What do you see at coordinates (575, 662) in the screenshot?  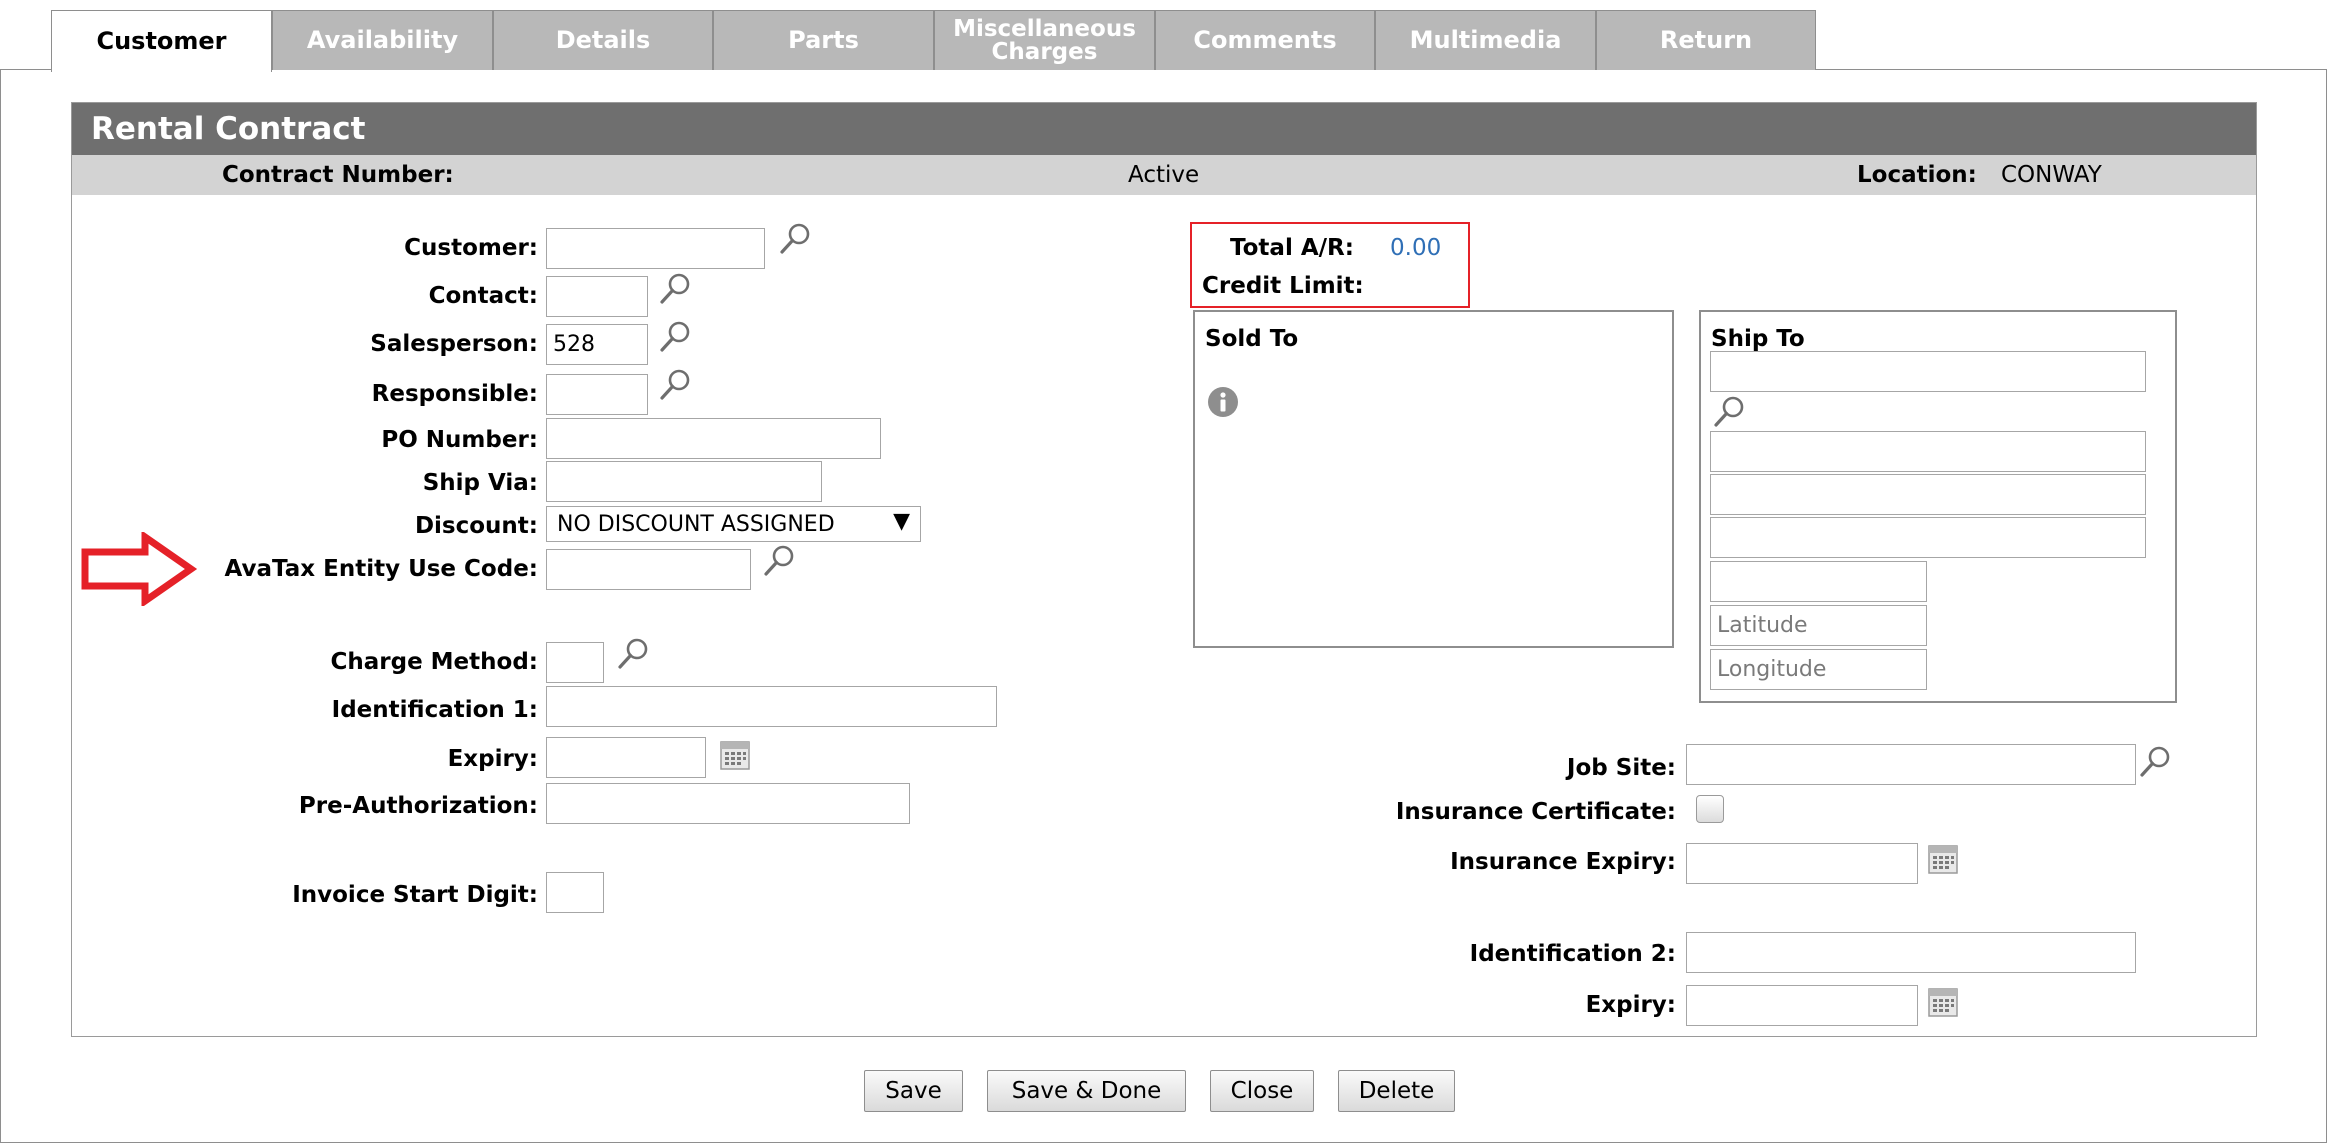 I see `charge-method-input` at bounding box center [575, 662].